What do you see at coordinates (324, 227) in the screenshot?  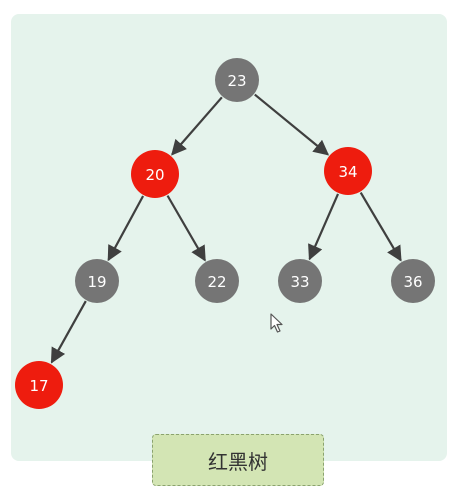 I see `edge-n34-n33` at bounding box center [324, 227].